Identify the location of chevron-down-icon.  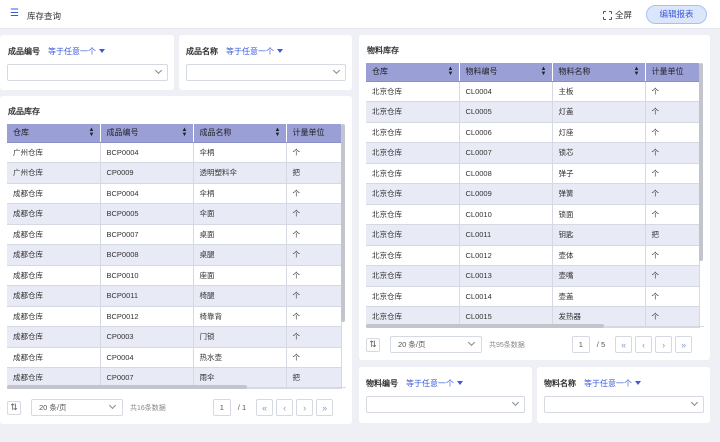
(112, 405).